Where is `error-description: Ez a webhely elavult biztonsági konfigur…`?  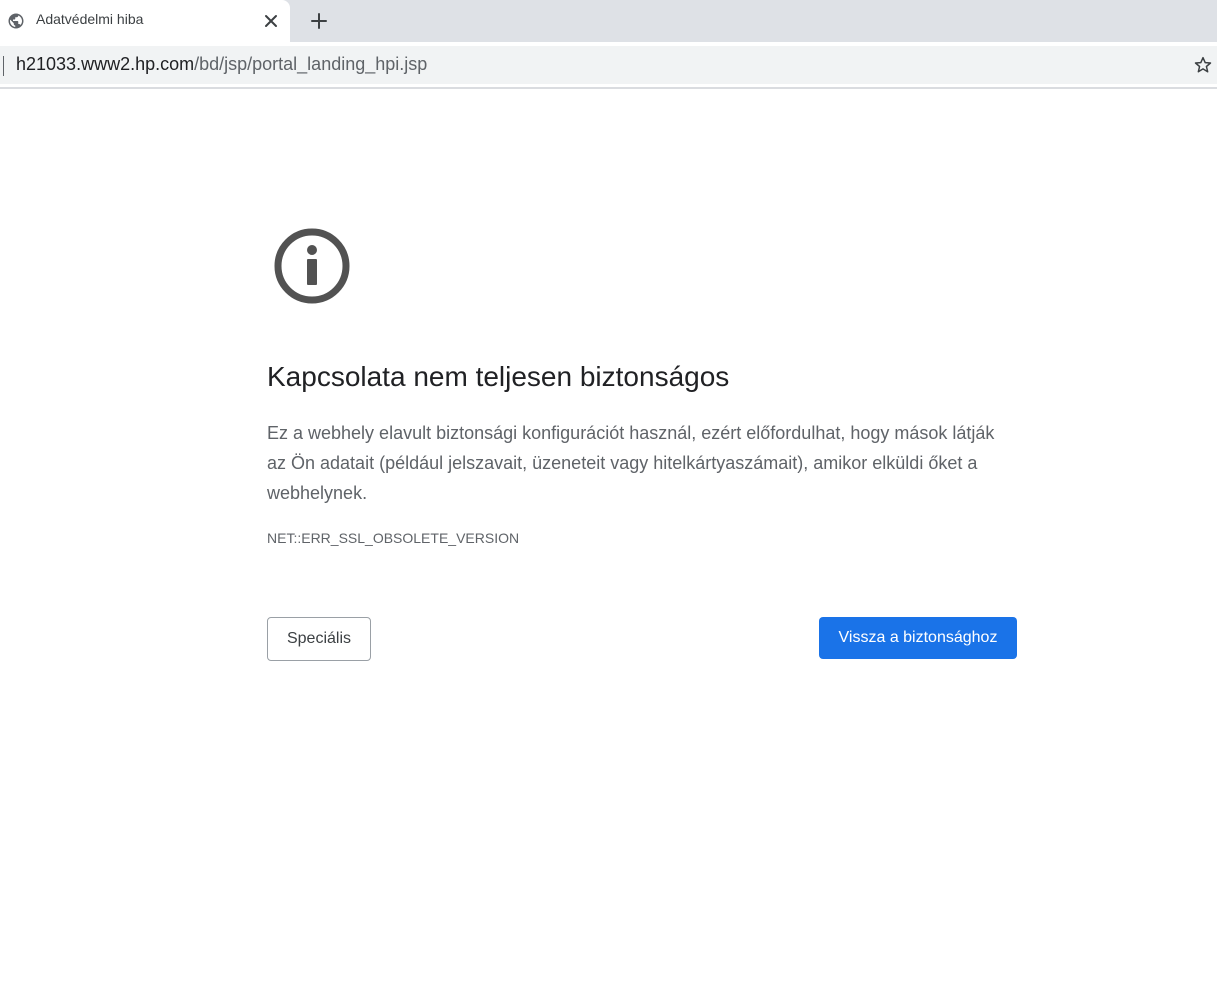 error-description: Ez a webhely elavult biztonsági konfigur… is located at coordinates (631, 463).